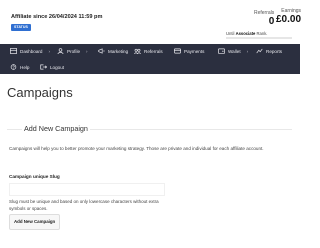 The height and width of the screenshot is (248, 320). I want to click on rank-progress-text: Until Associate Rank., so click(246, 33).